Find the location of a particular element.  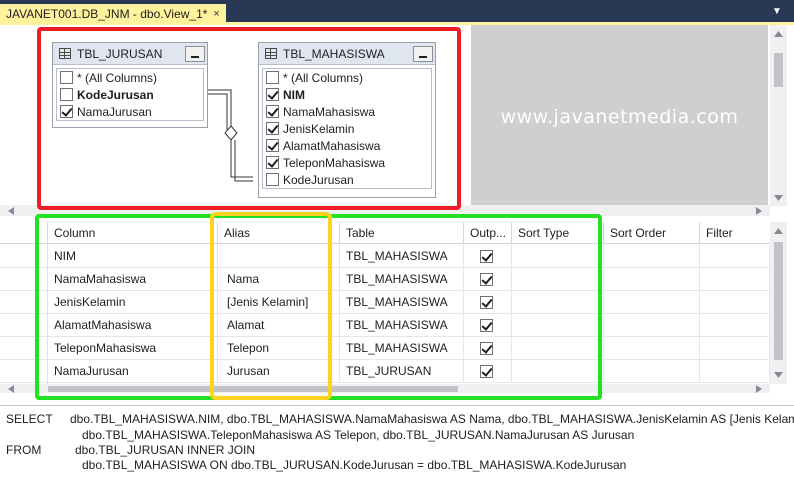

chevron-down-icon: ▼ is located at coordinates (777, 12).